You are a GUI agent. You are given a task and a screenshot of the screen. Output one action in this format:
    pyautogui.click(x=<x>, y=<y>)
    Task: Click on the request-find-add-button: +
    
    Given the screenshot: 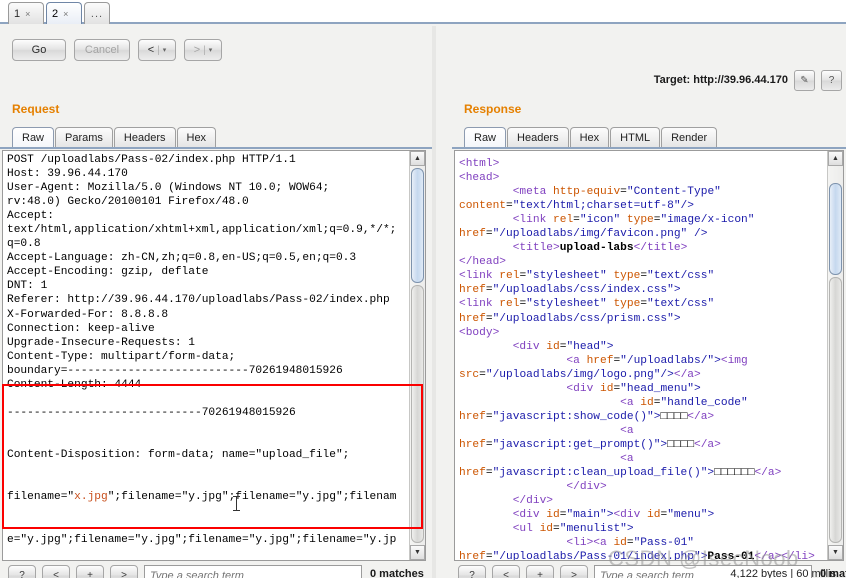 What is the action you would take?
    pyautogui.click(x=90, y=571)
    